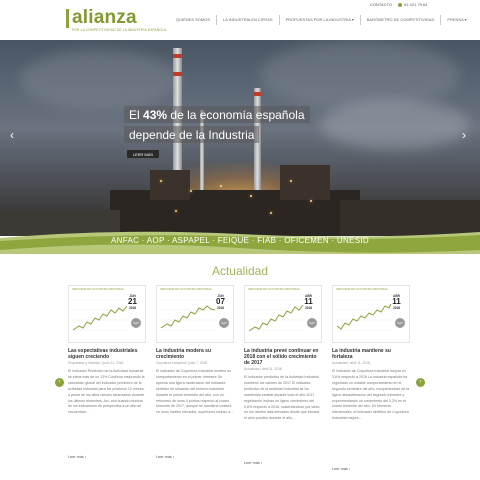 The height and width of the screenshot is (480, 480). What do you see at coordinates (12, 135) in the screenshot?
I see `hero-prev-arrow-icon: ‹` at bounding box center [12, 135].